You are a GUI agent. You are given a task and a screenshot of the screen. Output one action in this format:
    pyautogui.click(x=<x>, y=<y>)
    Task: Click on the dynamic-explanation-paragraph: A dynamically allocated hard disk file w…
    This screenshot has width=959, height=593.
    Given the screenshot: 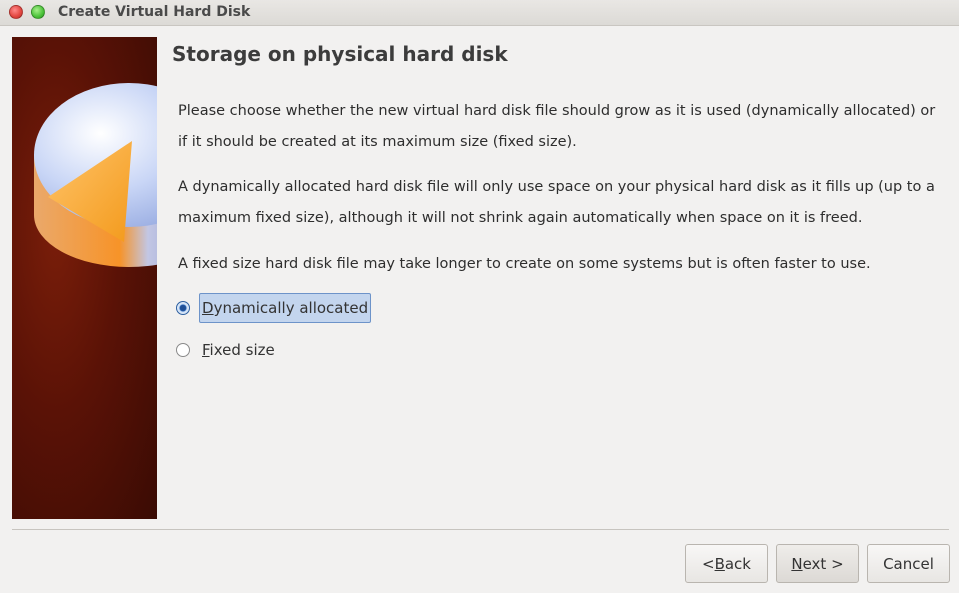 What is the action you would take?
    pyautogui.click(x=556, y=202)
    